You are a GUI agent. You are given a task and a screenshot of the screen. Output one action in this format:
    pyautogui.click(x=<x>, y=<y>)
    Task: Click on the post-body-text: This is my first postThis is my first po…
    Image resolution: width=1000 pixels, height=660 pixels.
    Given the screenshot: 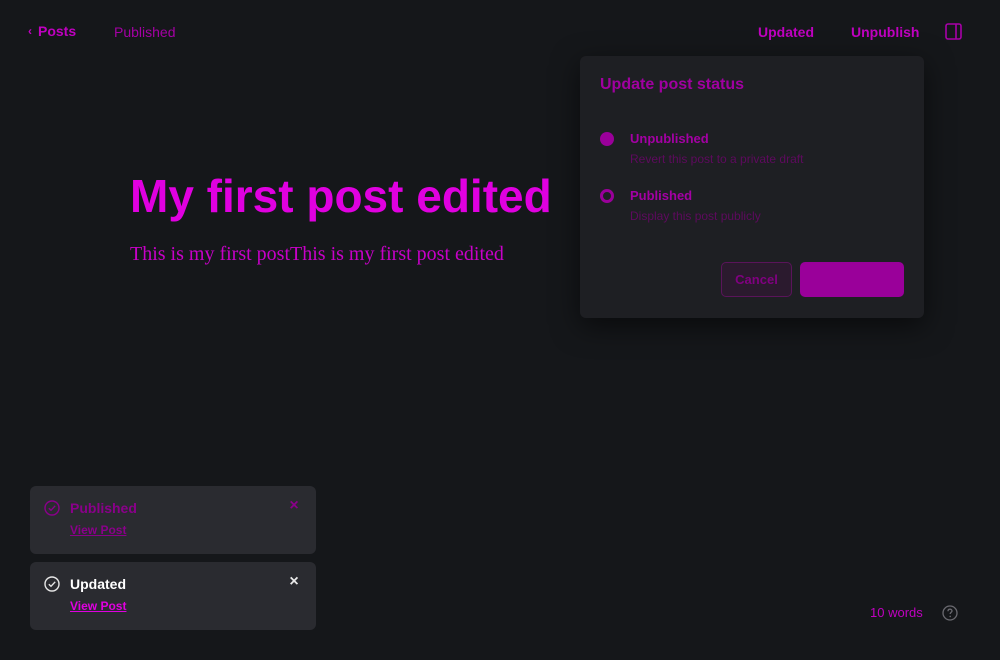 What is the action you would take?
    pyautogui.click(x=317, y=254)
    